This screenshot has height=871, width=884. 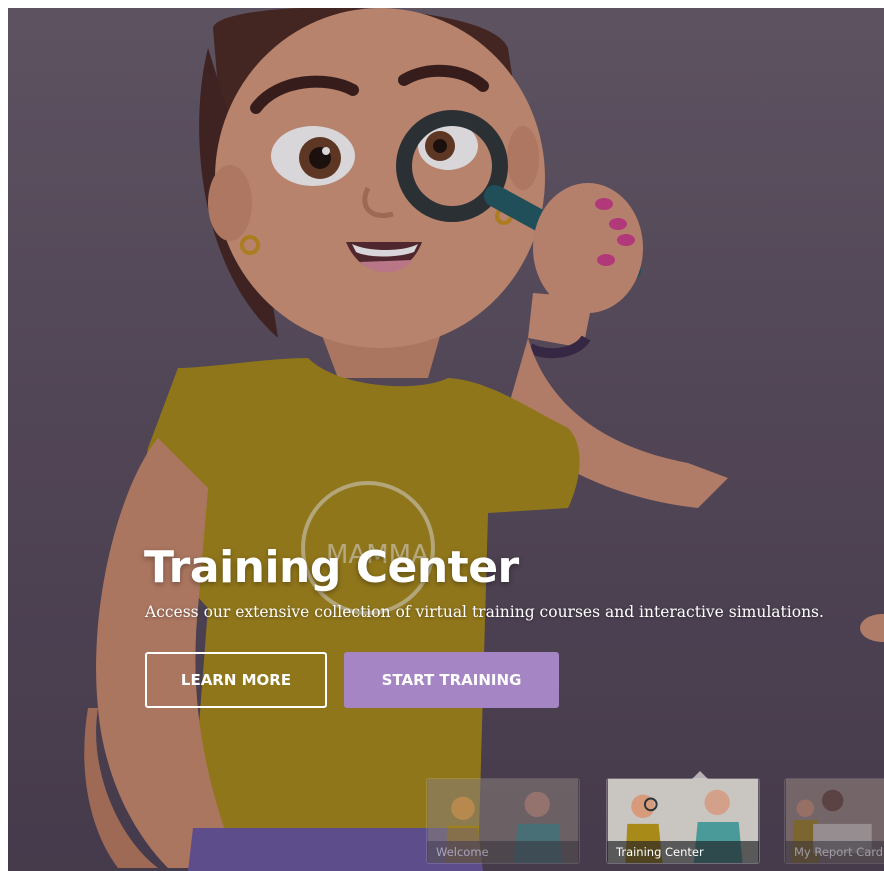 What do you see at coordinates (683, 852) in the screenshot?
I see `thumbnail-label: Training Center` at bounding box center [683, 852].